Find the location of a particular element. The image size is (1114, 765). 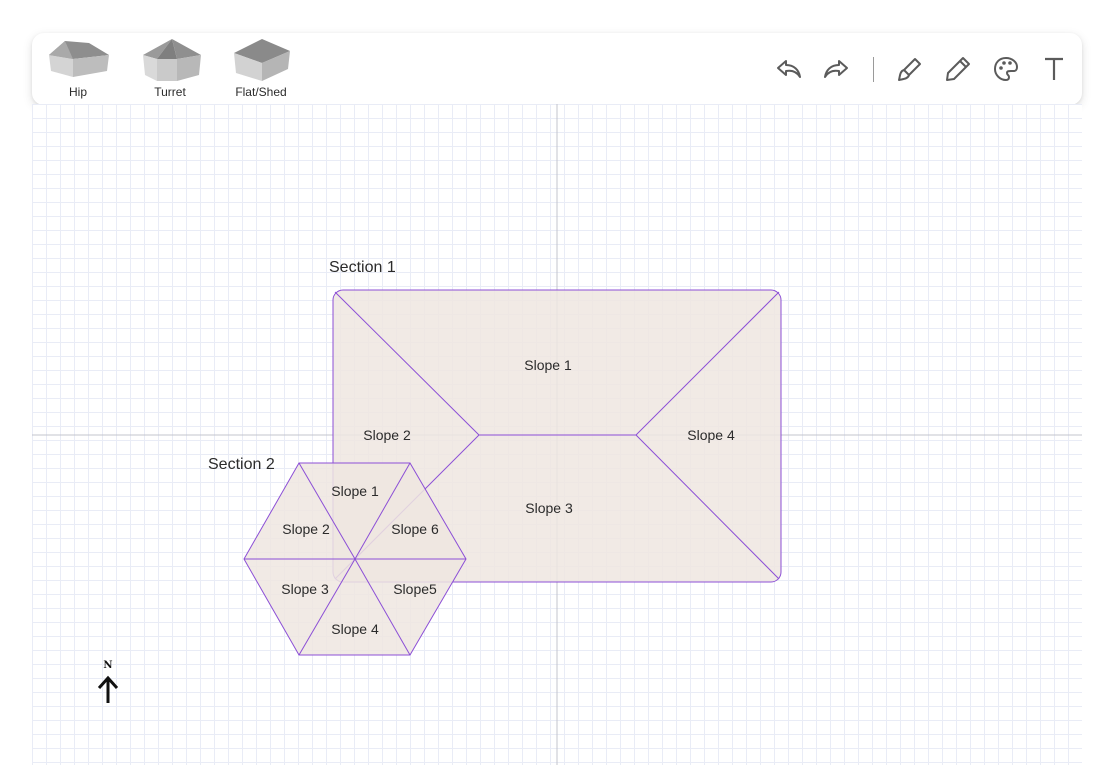

turret-shape-button: Turret is located at coordinates (170, 69).